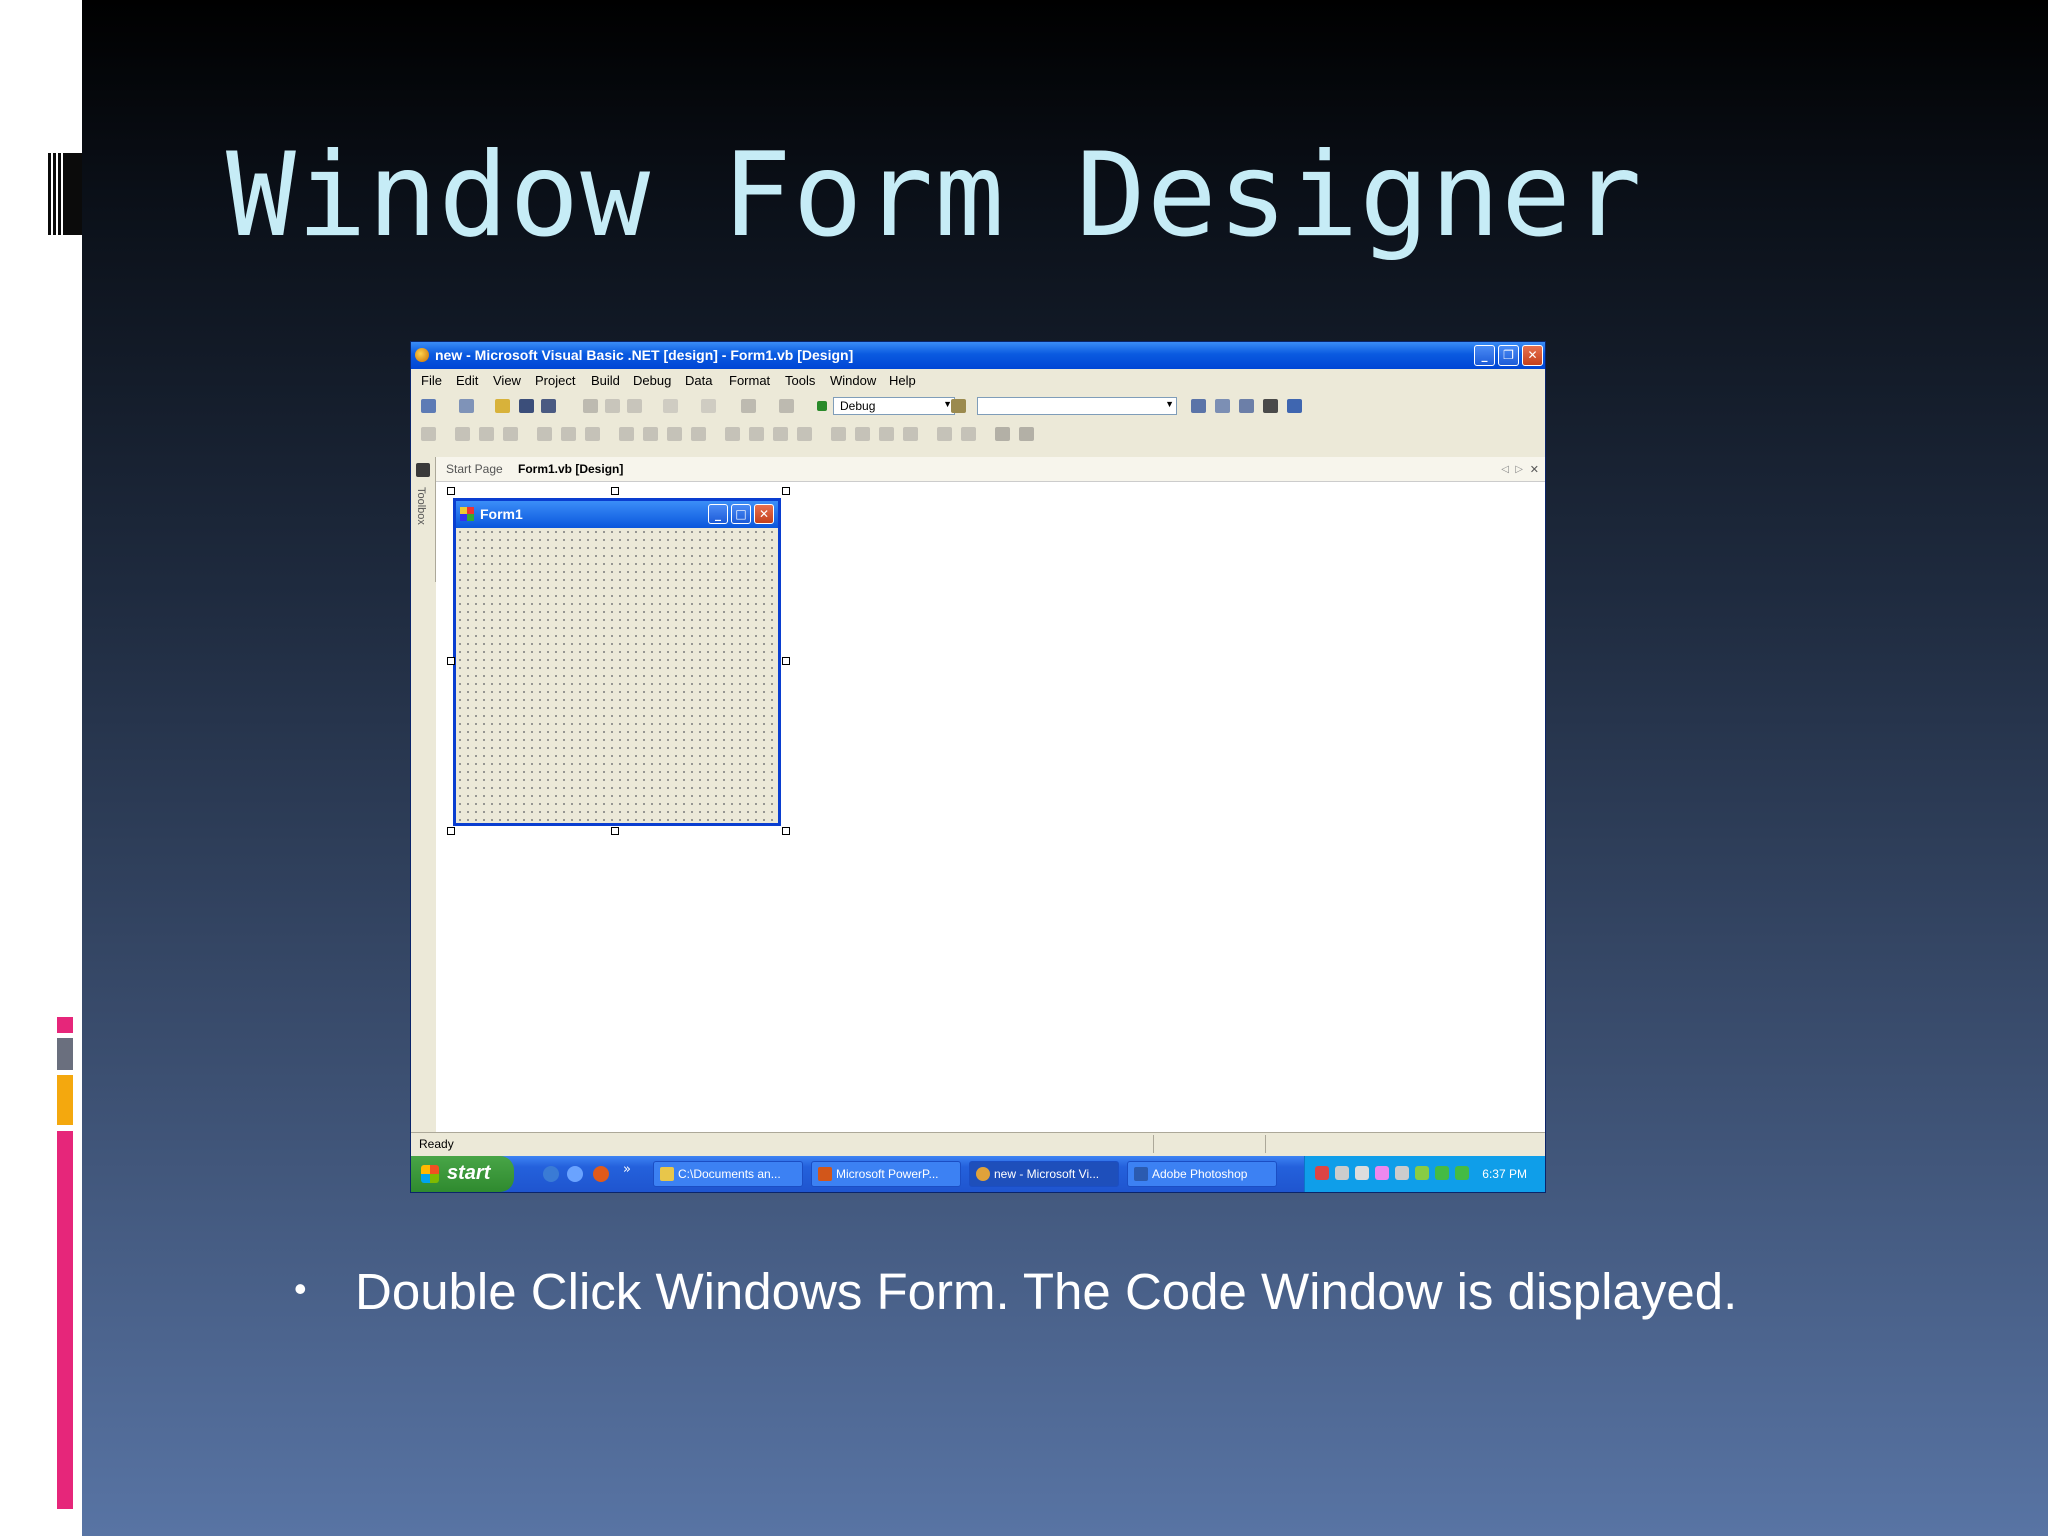  Describe the element at coordinates (786, 831) in the screenshot. I see `resize-handle-se` at that location.